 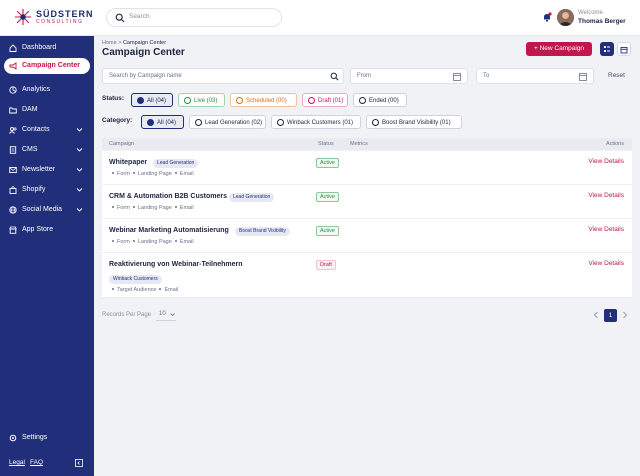 What do you see at coordinates (610, 315) in the screenshot?
I see `page-number-button: 1` at bounding box center [610, 315].